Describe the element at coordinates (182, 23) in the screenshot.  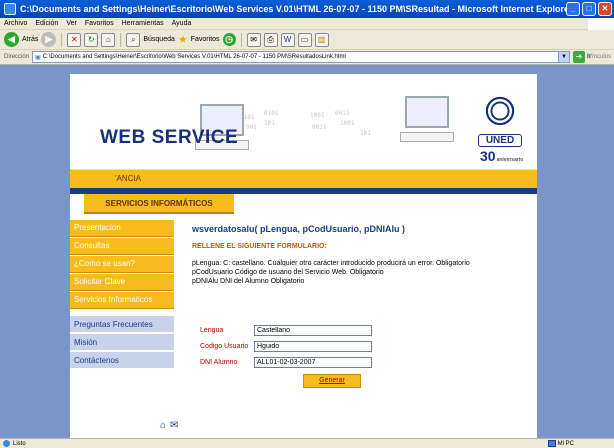
I see `menu-ayuda: Ayuda` at that location.